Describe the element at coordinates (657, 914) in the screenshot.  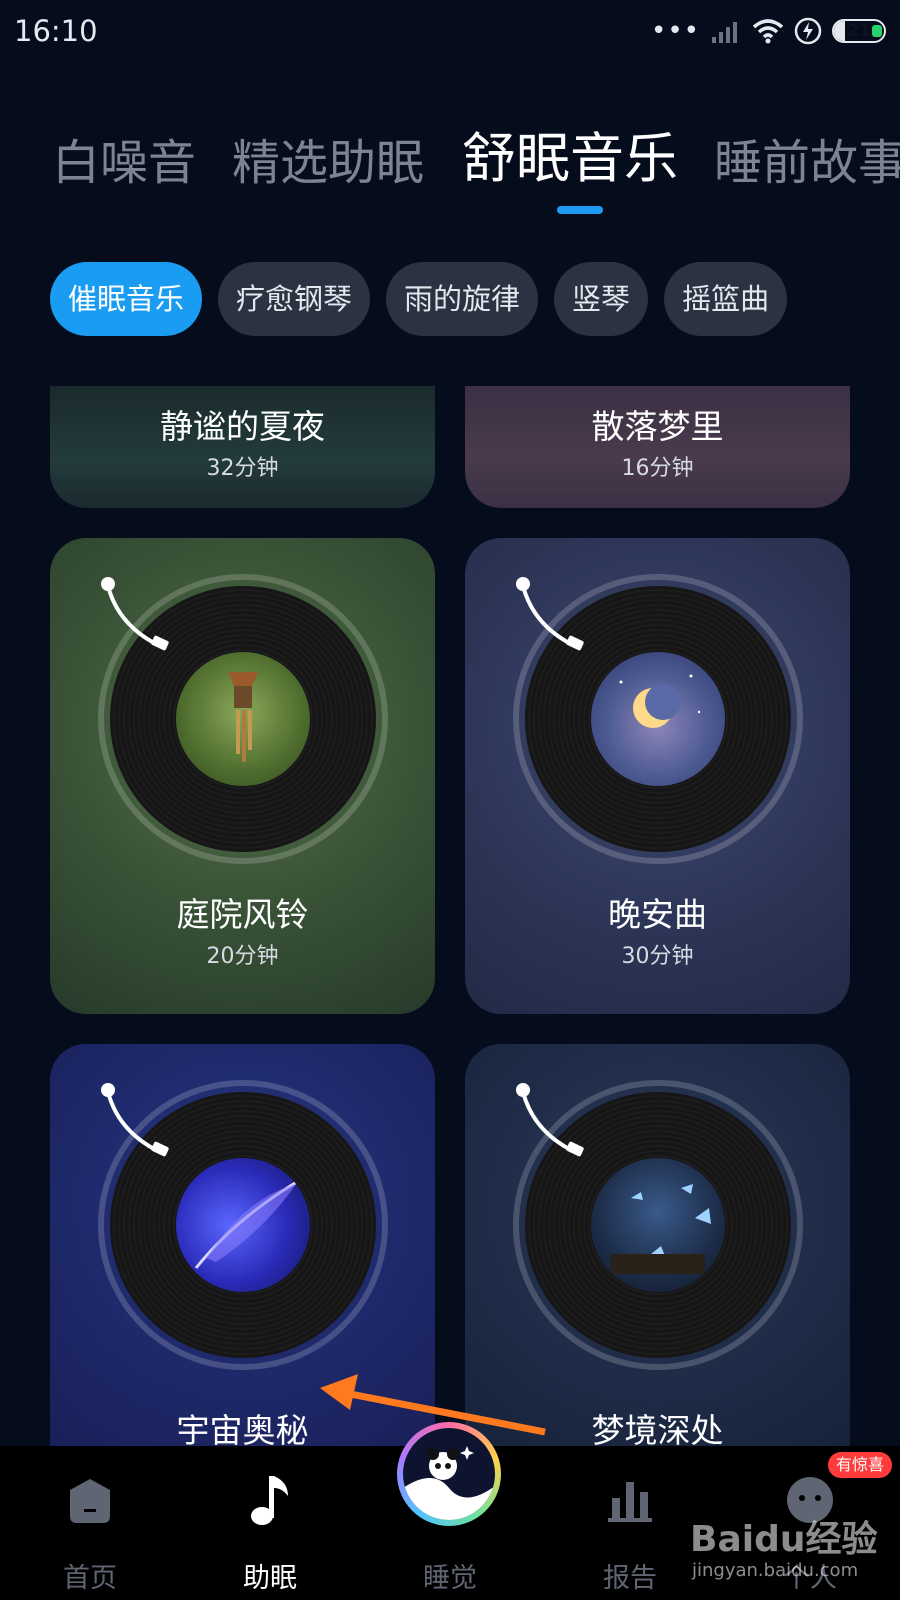
I see `track-title: 晚安曲` at that location.